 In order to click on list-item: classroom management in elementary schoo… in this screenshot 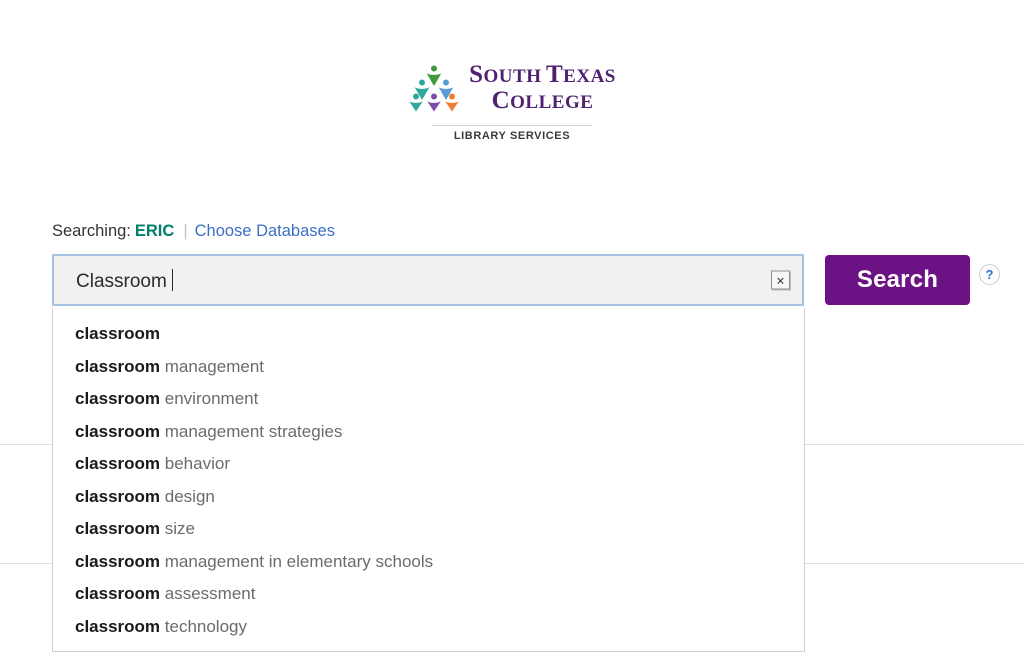, I will do `click(428, 562)`.